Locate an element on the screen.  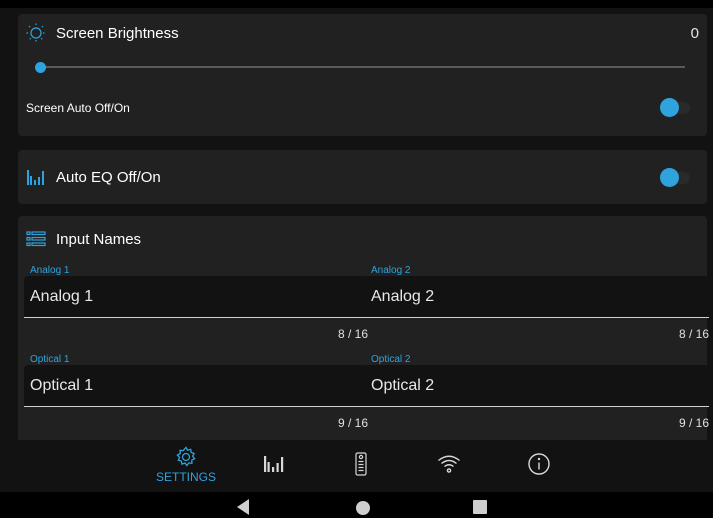
sun-icon is located at coordinates (36, 33).